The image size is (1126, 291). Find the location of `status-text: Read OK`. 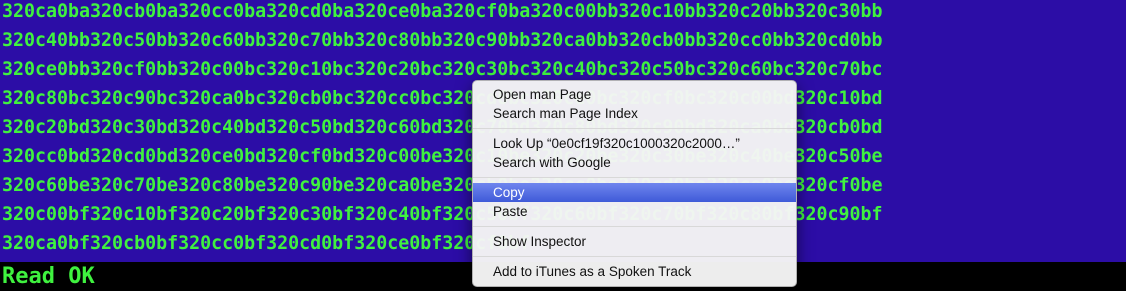

status-text: Read OK is located at coordinates (48, 276).